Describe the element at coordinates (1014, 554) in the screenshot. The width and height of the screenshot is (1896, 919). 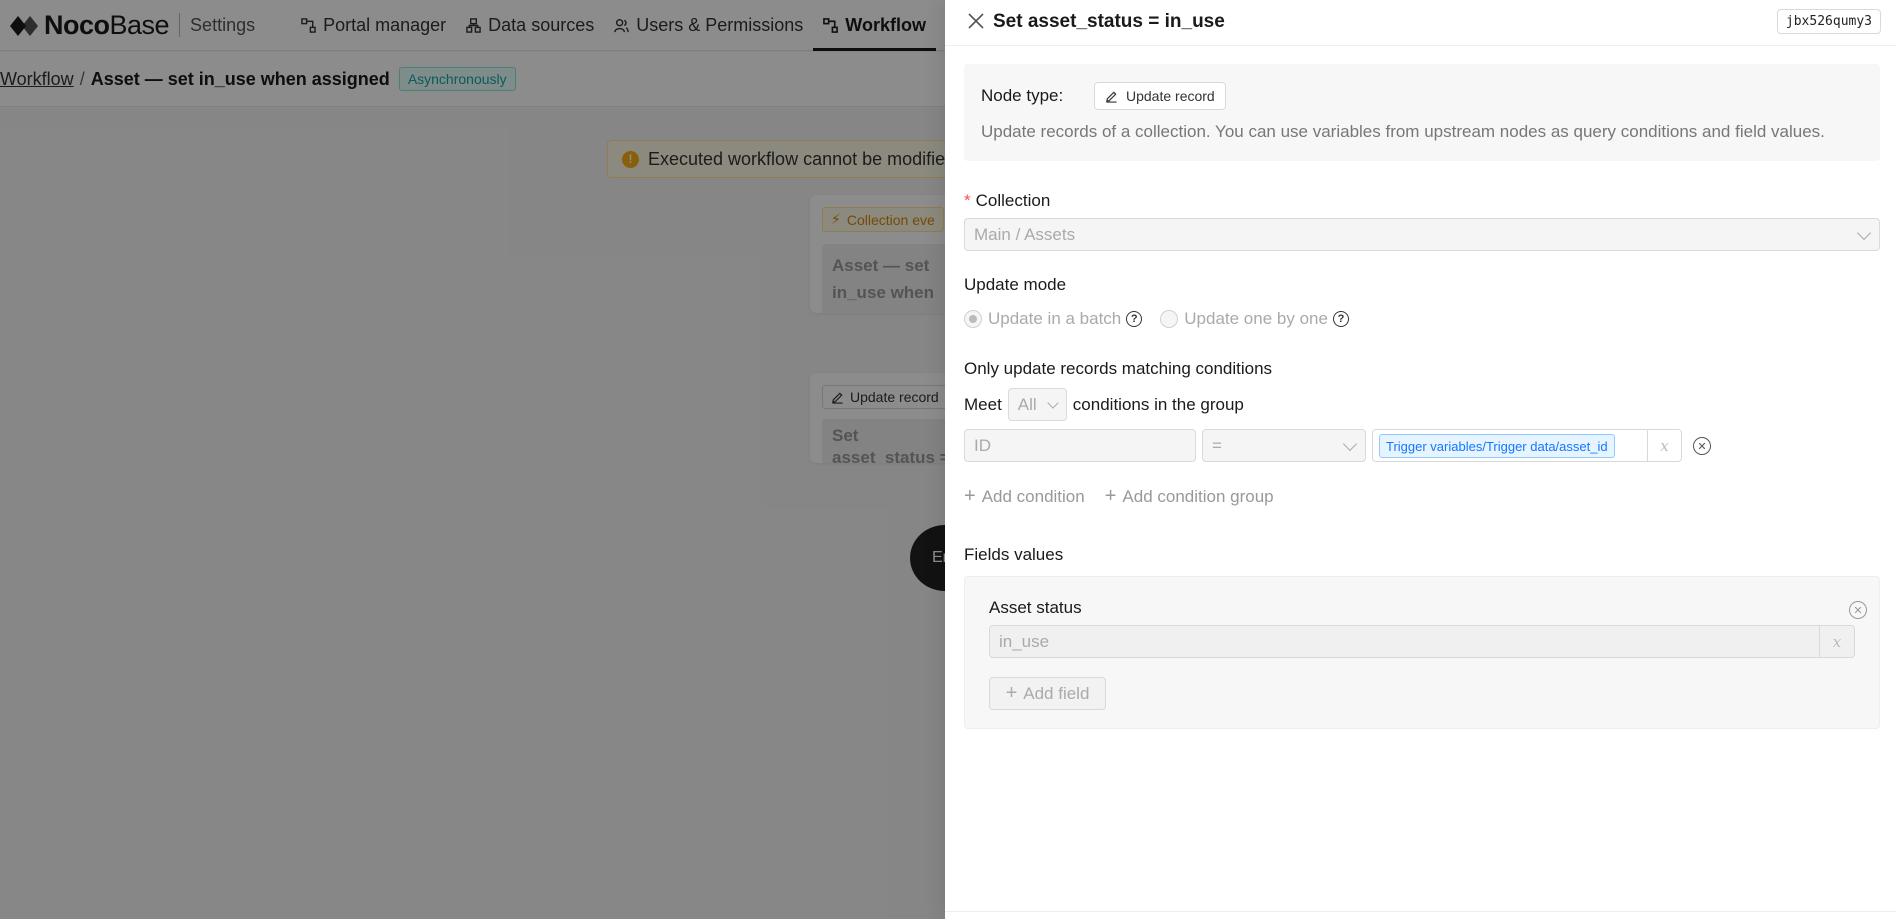
I see `fields-values-label: Fields values` at that location.